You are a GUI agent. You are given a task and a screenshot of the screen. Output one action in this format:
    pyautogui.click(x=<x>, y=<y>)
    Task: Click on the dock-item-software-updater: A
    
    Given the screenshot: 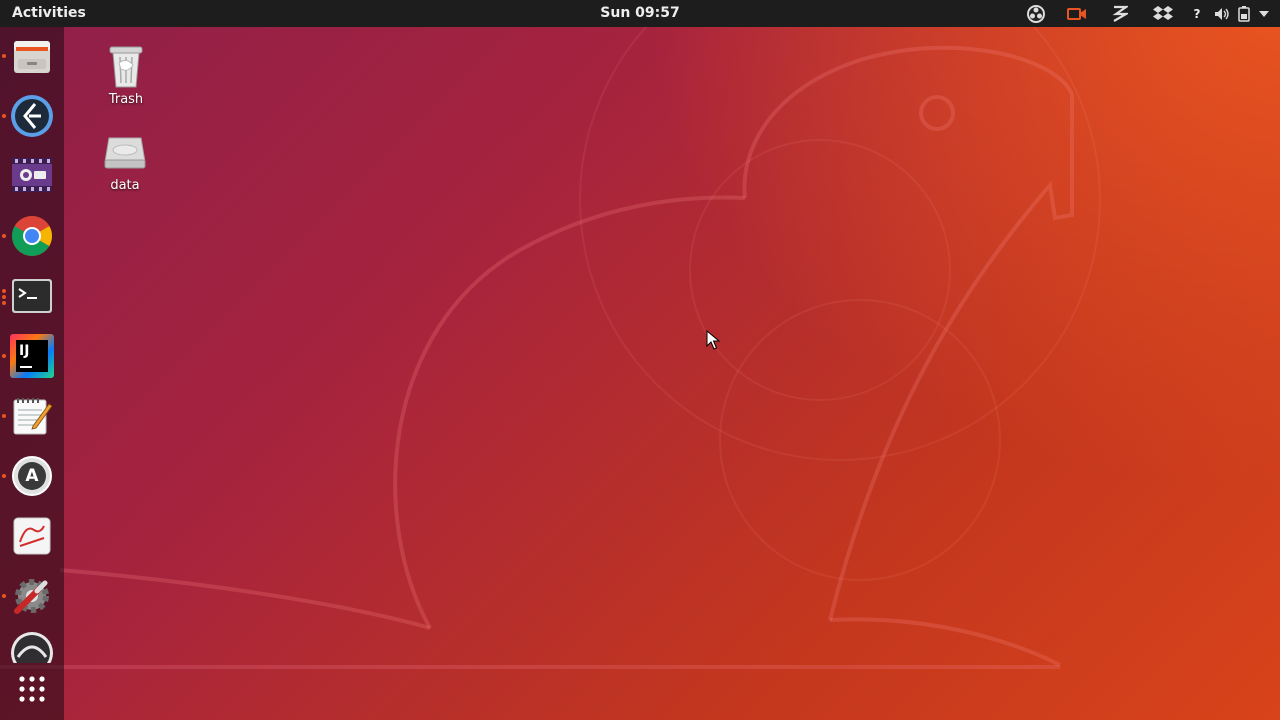 What is the action you would take?
    pyautogui.click(x=32, y=476)
    